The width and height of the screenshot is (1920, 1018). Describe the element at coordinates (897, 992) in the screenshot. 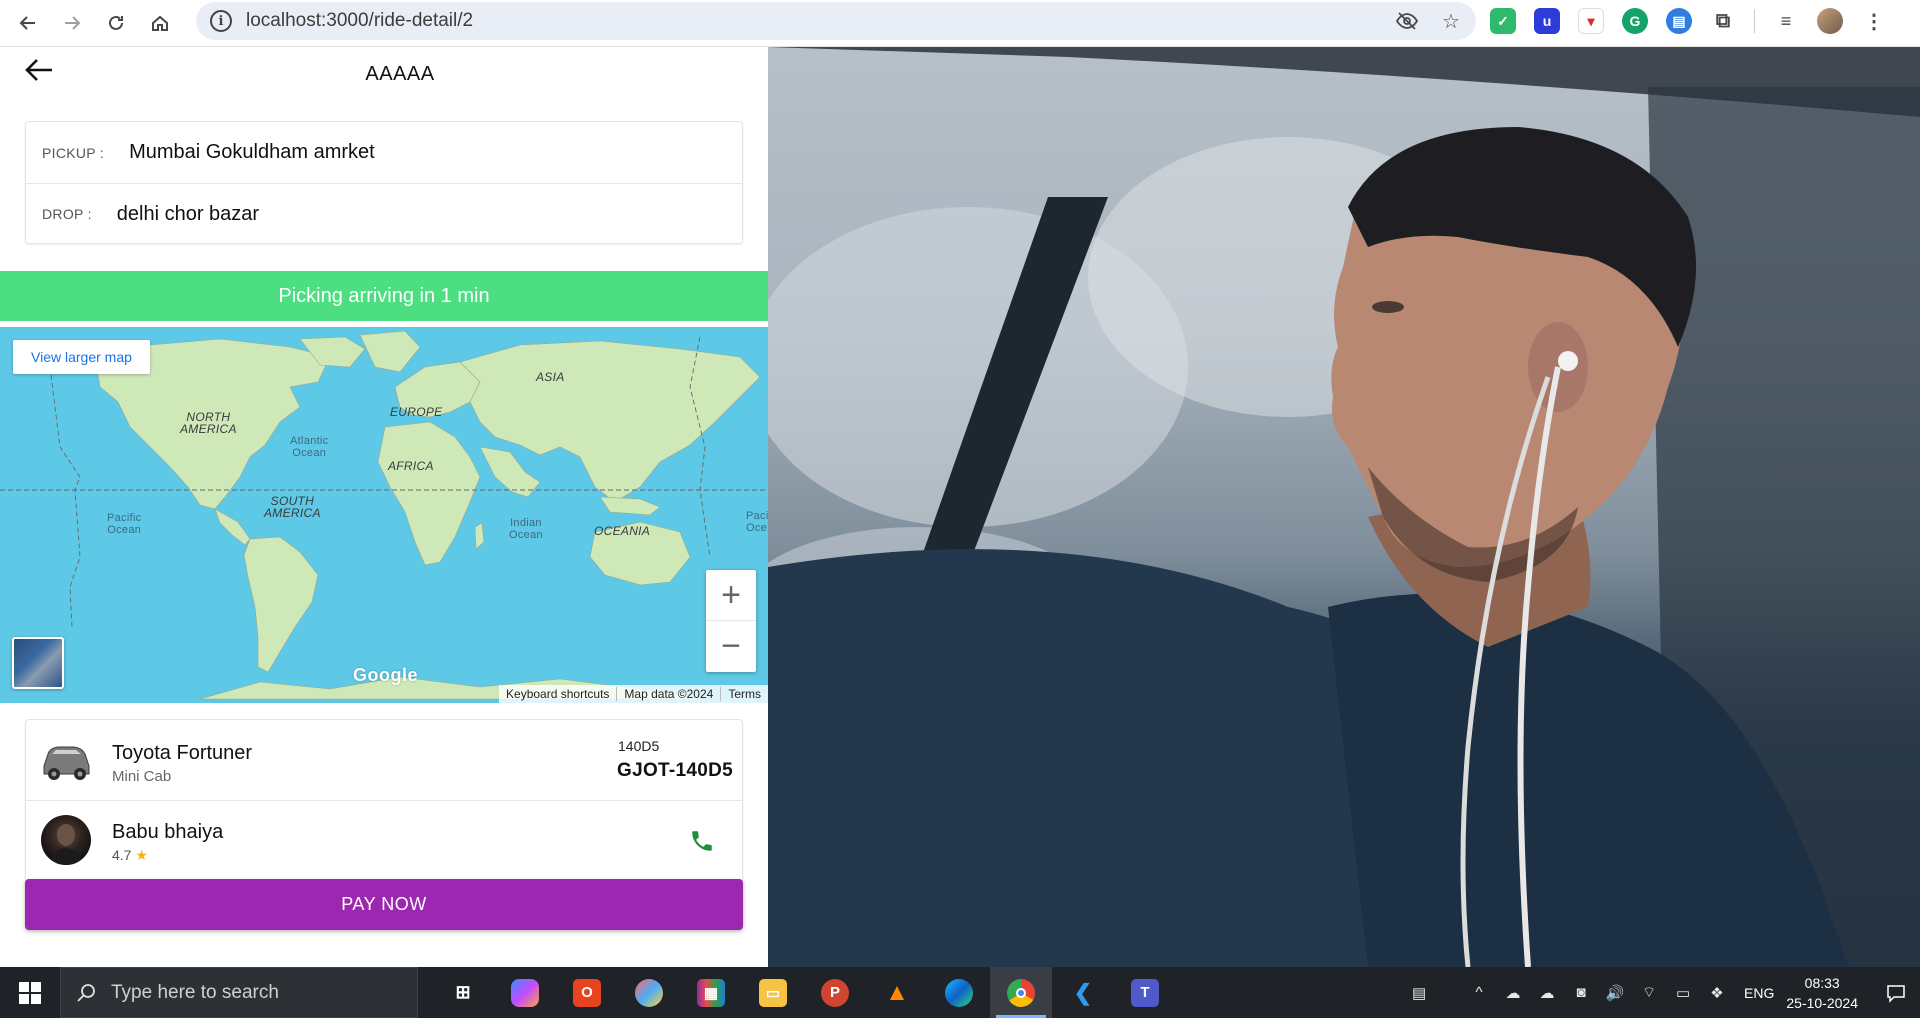

I see `vlc-icon: ▲` at that location.